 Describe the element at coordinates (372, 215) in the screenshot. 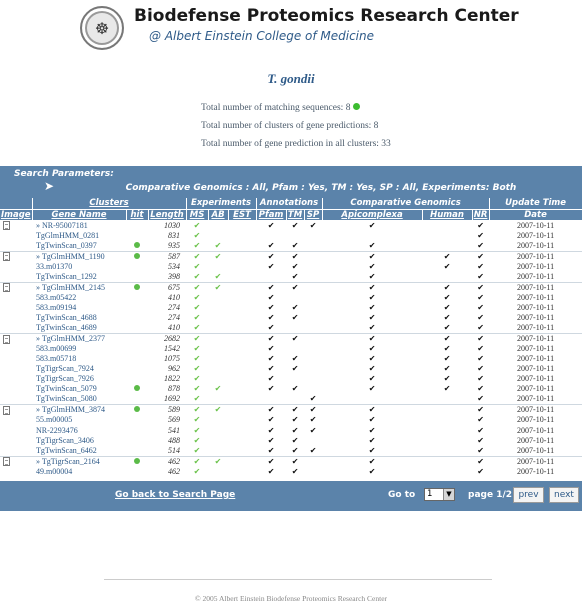

I see `col-apicomplexa: Apicomplexa` at that location.